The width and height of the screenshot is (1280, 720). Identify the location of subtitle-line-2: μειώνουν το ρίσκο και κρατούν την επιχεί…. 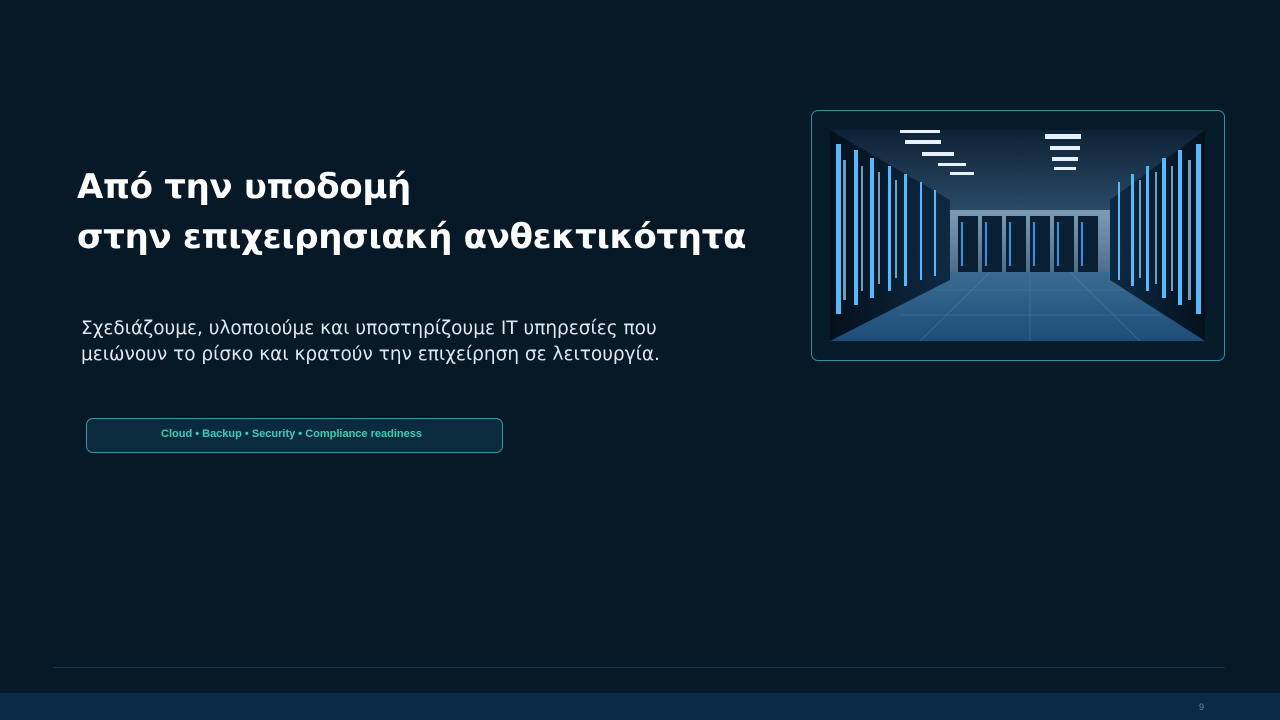
(370, 354).